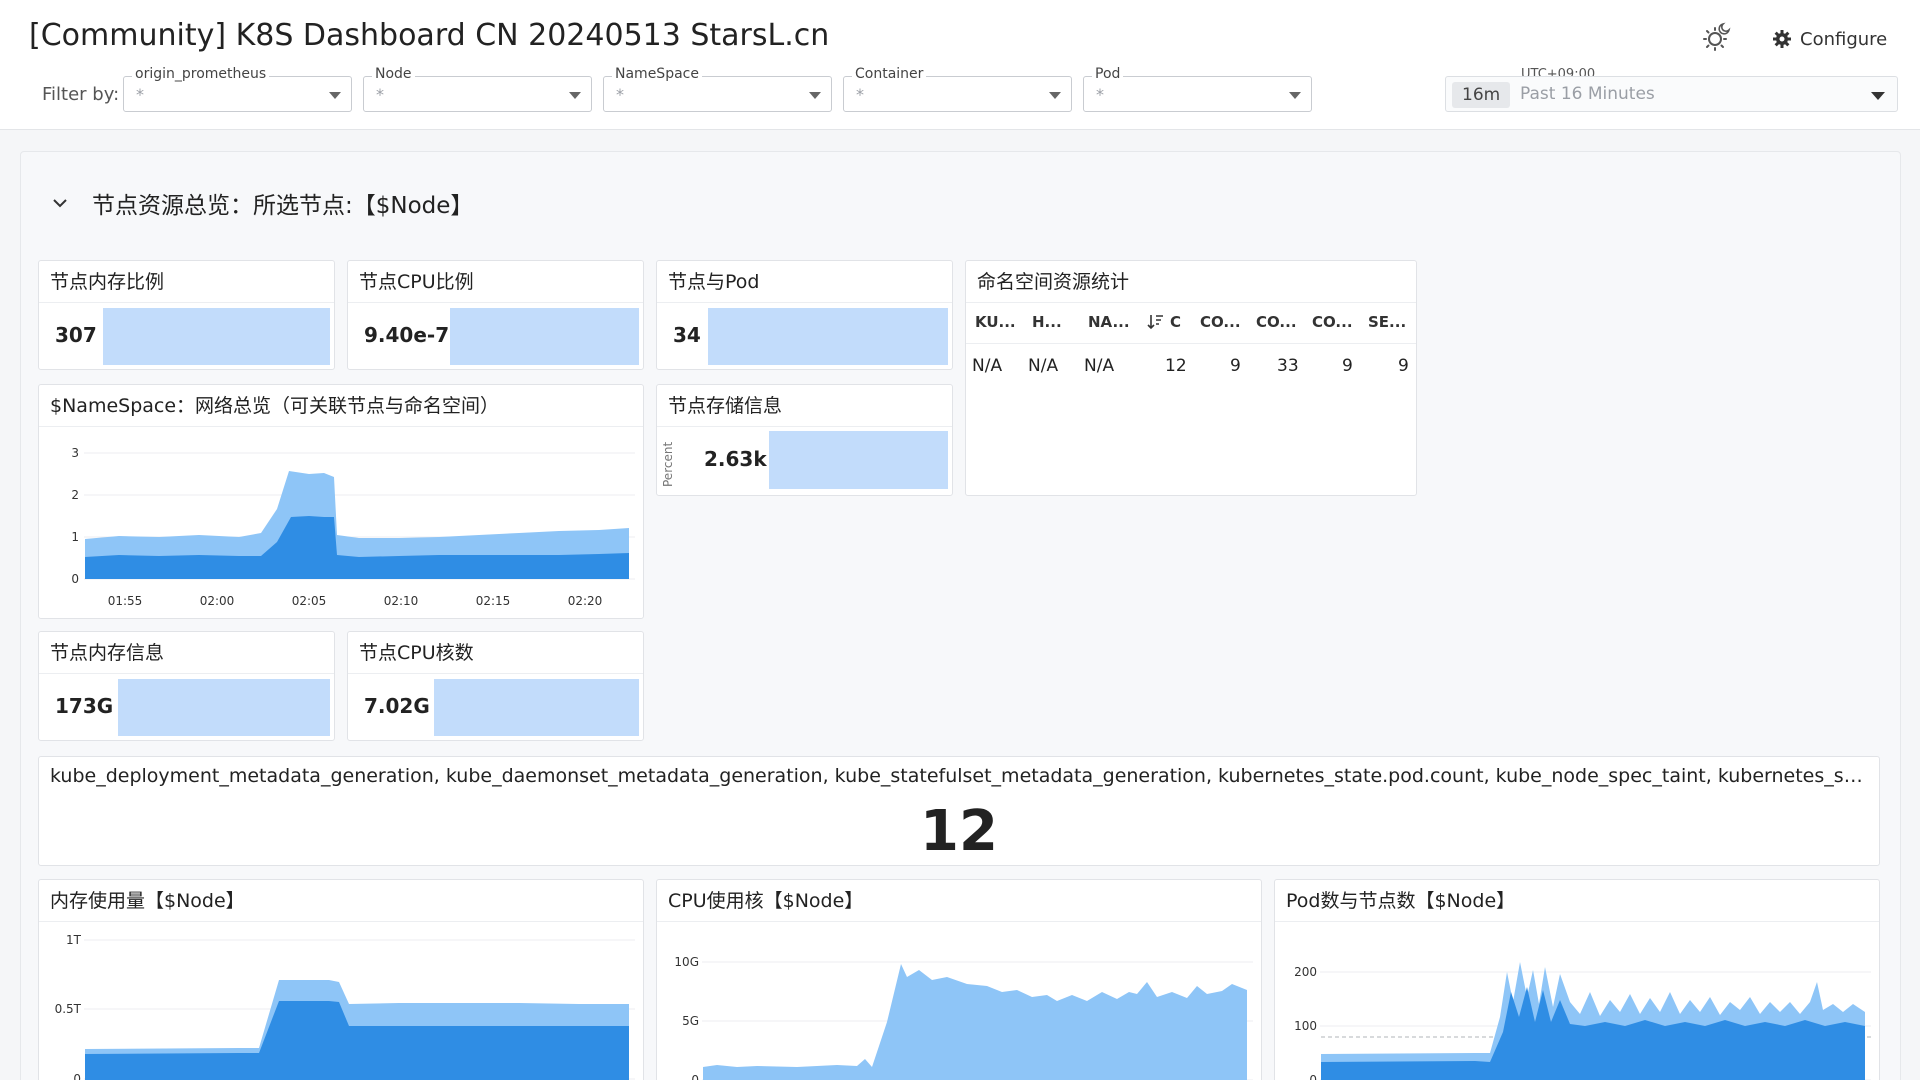 This screenshot has height=1080, width=1920. What do you see at coordinates (309, 601) in the screenshot?
I see `x-tick-label: 02:05` at bounding box center [309, 601].